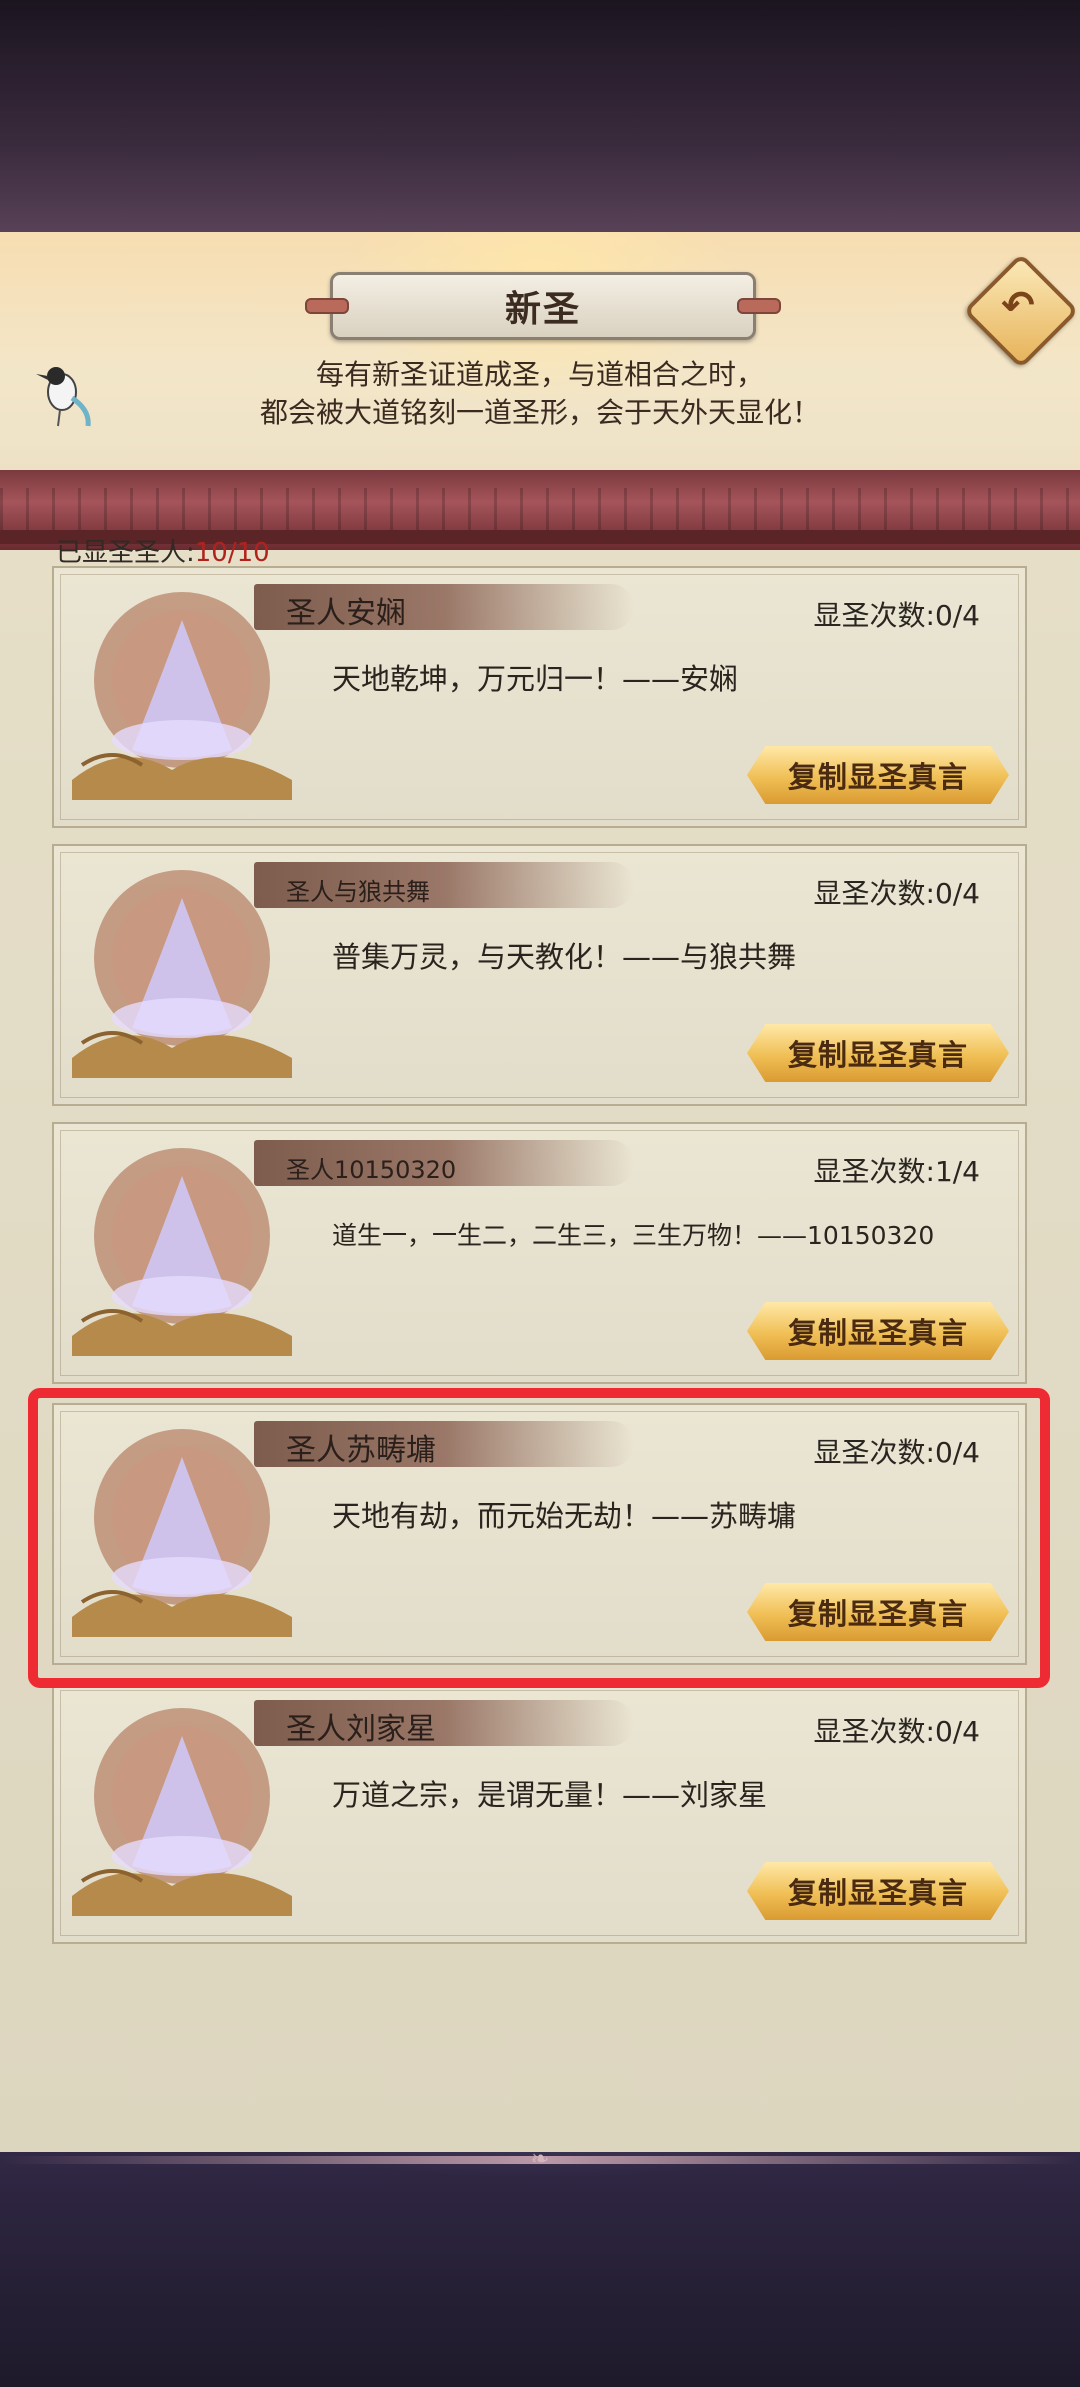 The height and width of the screenshot is (2387, 1080). Describe the element at coordinates (539, 412) in the screenshot. I see `intro-line-2: 都会被大道铭刻一道圣形，会于天外天显化！` at that location.